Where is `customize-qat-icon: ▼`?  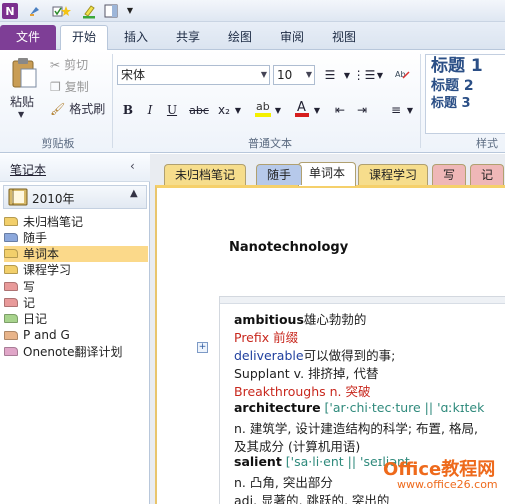
customize-qat-icon: ▼ is located at coordinates (130, 10).